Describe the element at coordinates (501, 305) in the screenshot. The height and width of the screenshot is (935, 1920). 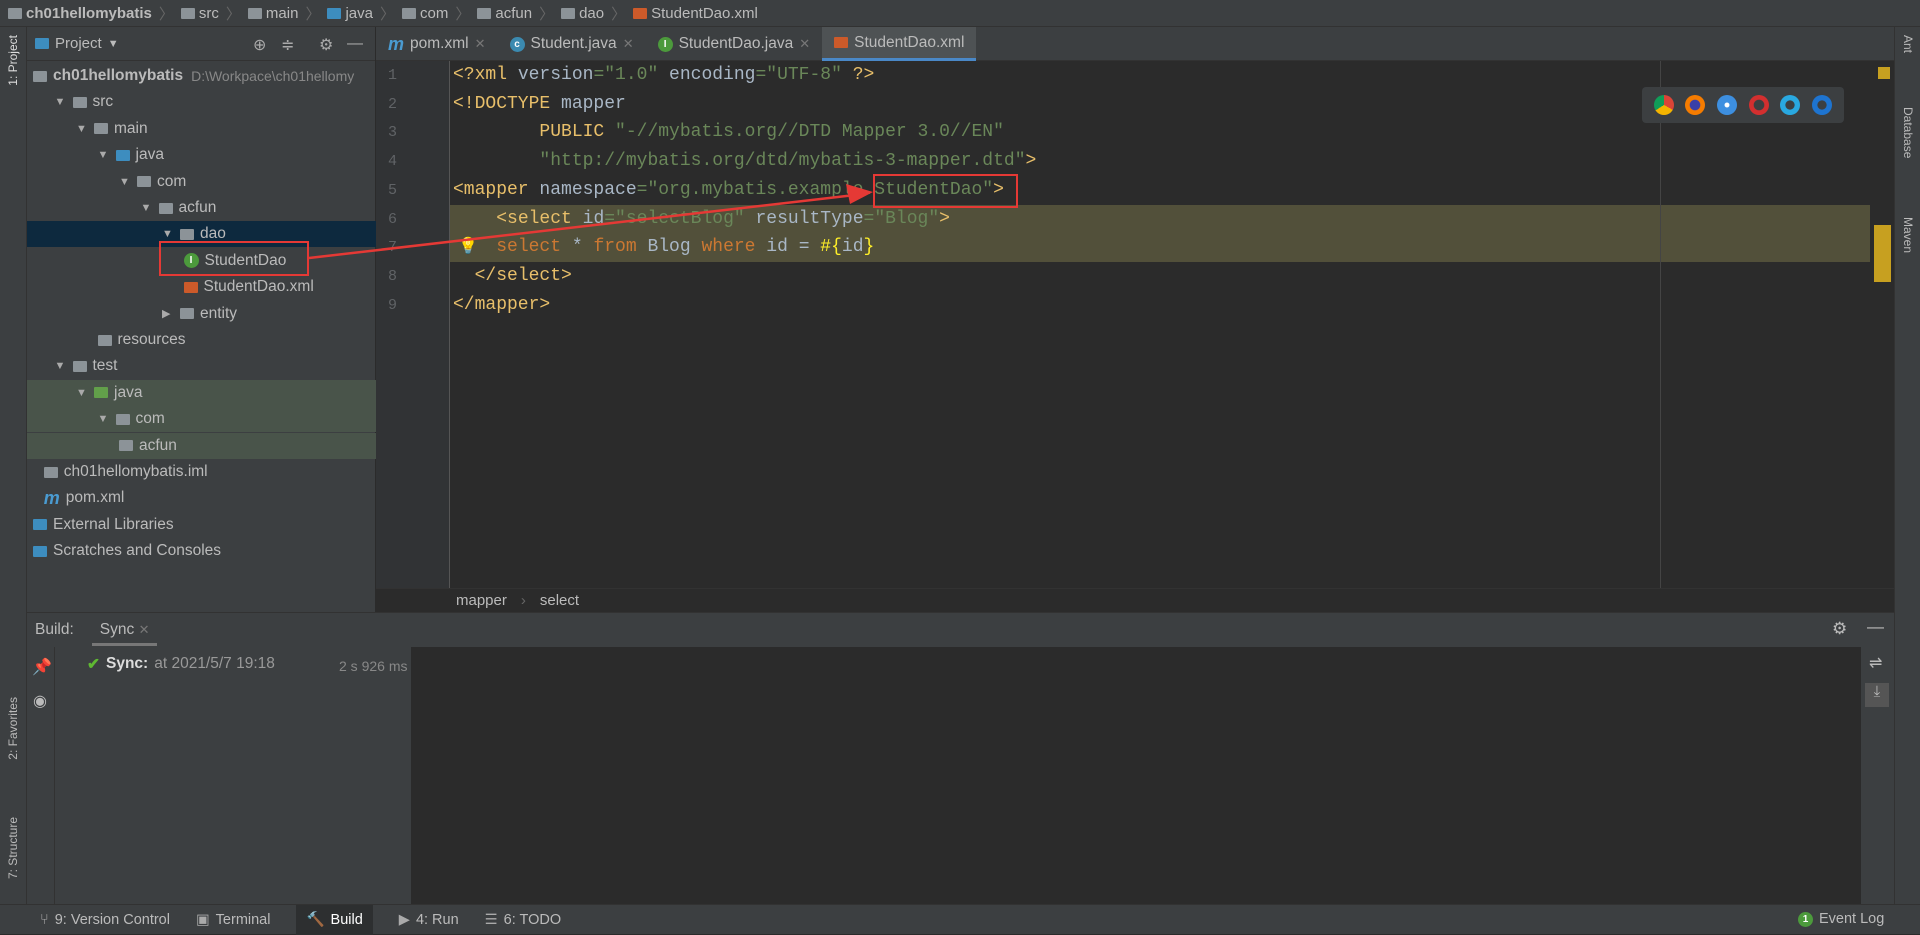
I see `code-line: </mapper>` at that location.